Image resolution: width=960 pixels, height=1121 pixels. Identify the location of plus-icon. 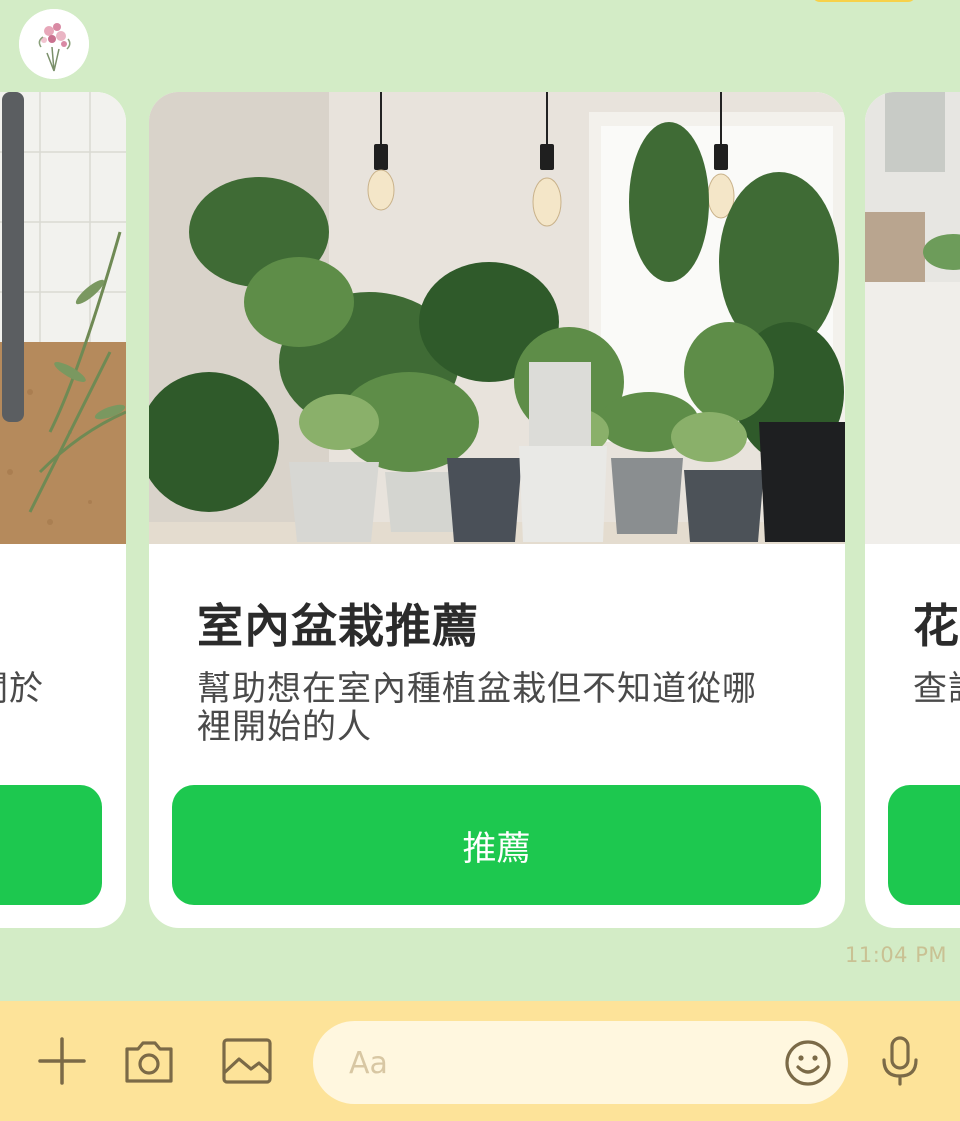
(62, 1061).